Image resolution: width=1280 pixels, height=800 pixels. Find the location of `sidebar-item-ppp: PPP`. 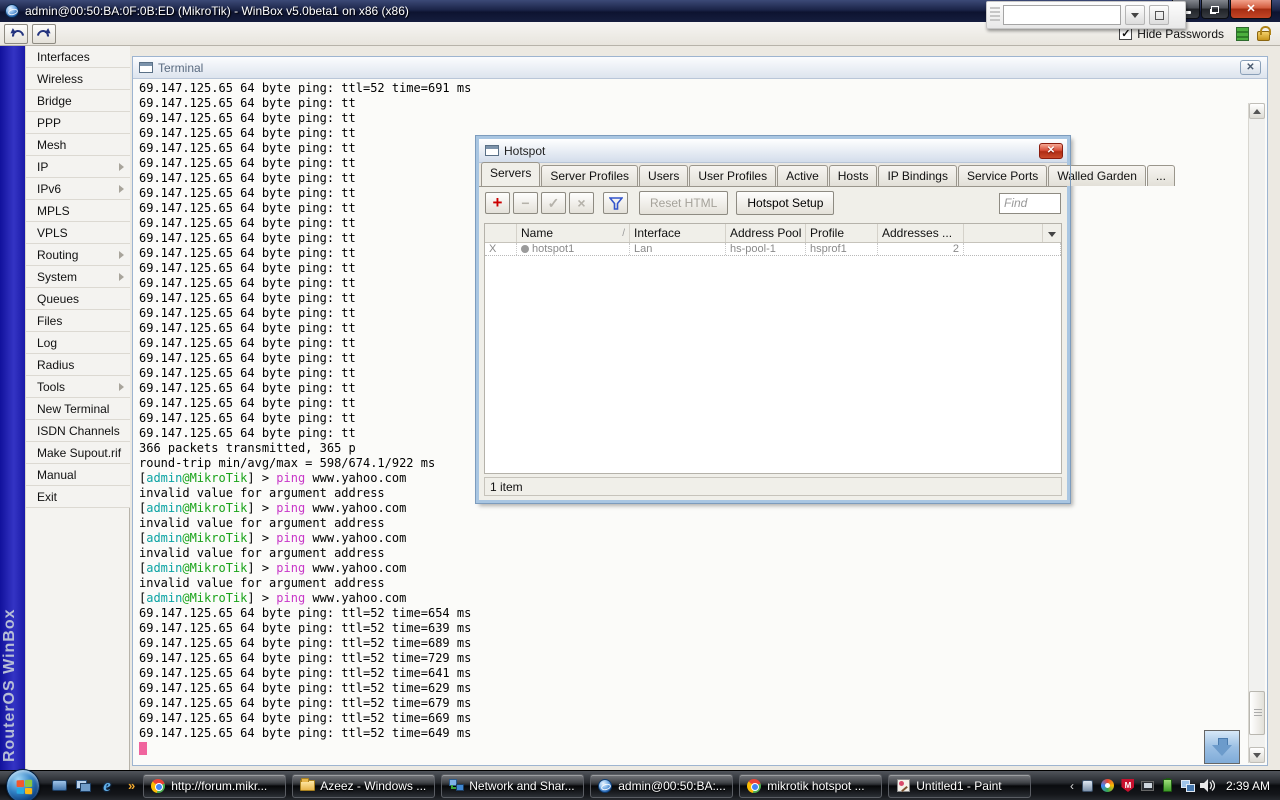

sidebar-item-ppp: PPP is located at coordinates (78, 123).